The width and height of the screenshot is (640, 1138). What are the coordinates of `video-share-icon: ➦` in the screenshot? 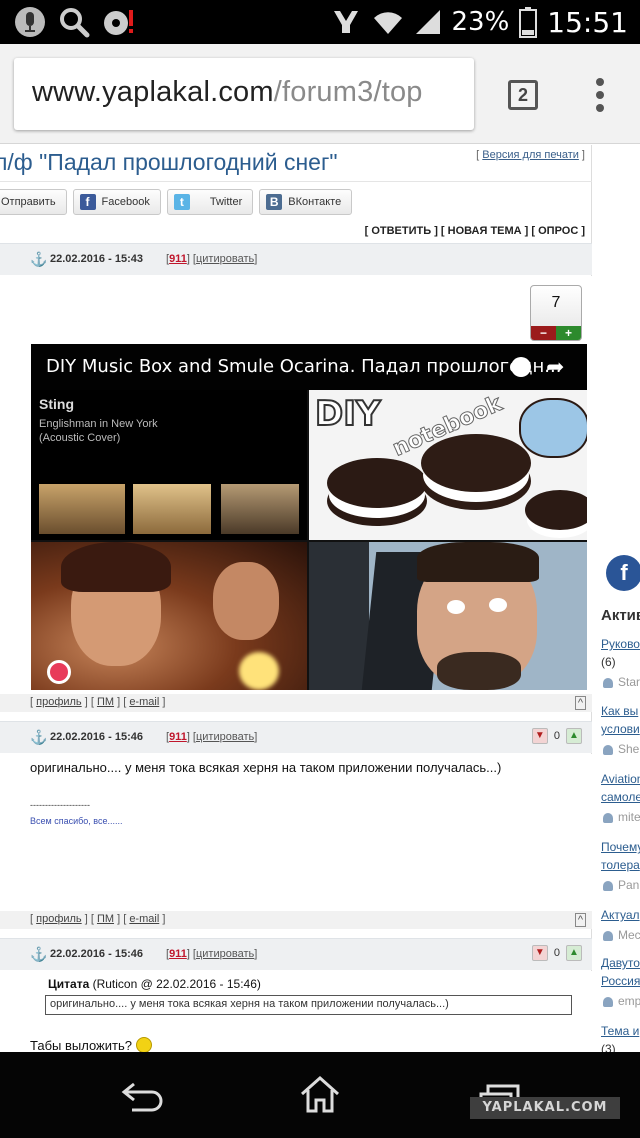 It's located at (555, 367).